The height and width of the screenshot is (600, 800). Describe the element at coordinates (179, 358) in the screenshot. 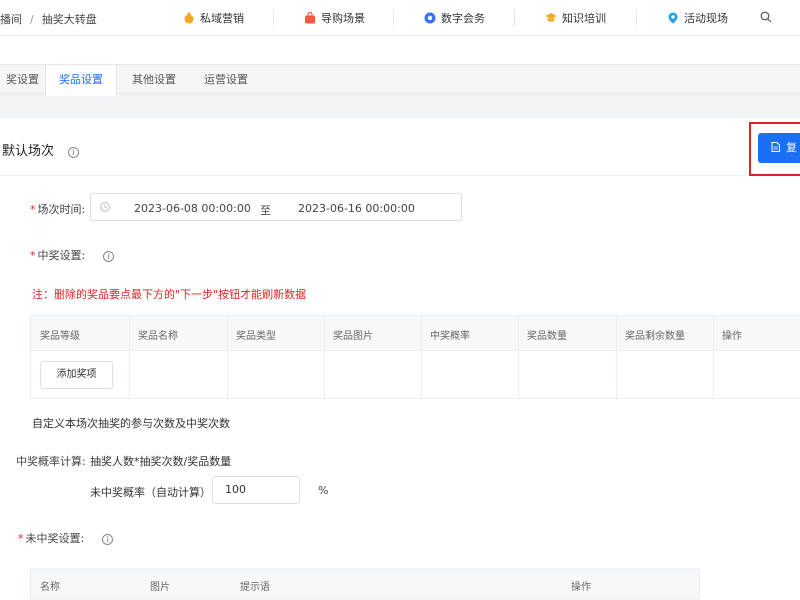

I see `prize-column-name: 奖品名称` at that location.